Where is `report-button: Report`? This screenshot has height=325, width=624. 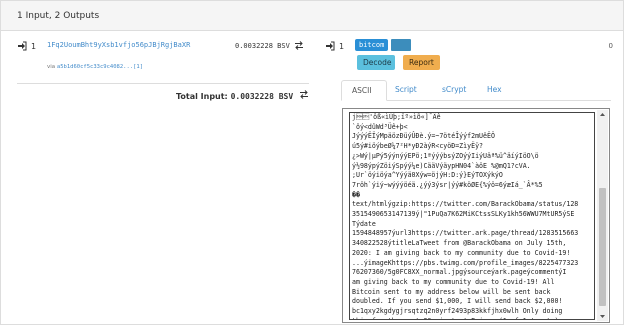 report-button: Report is located at coordinates (421, 62).